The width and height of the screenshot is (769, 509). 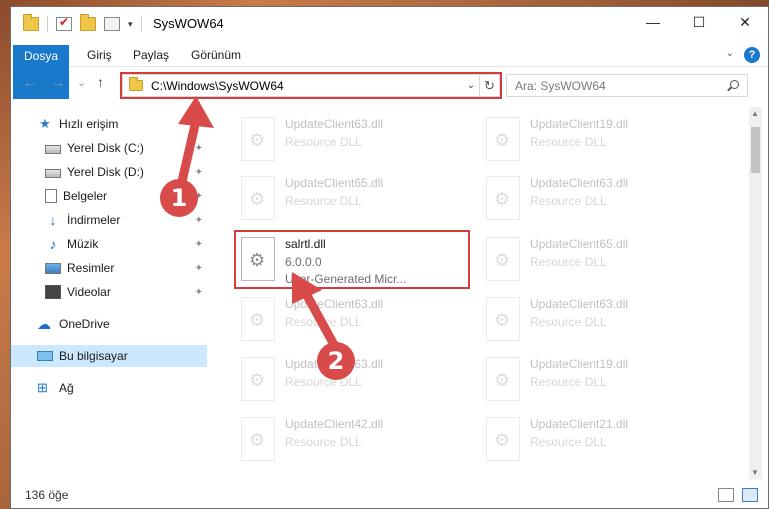 I want to click on annotation-marker-2: 2, so click(x=336, y=361).